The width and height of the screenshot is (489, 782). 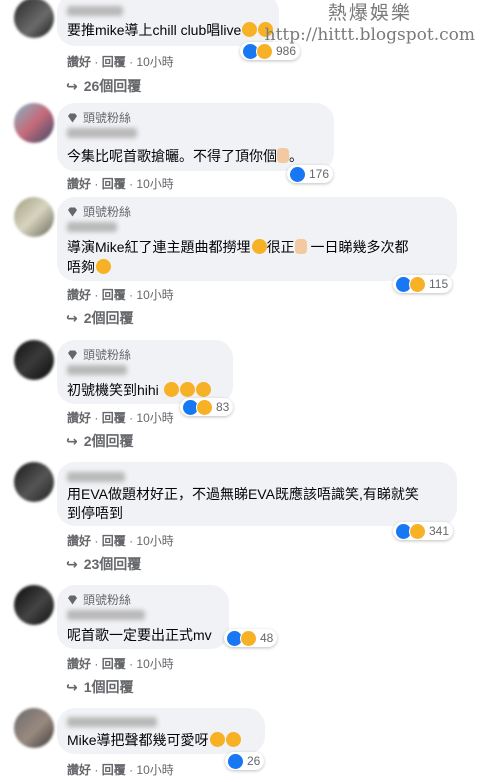 What do you see at coordinates (238, 247) in the screenshot?
I see `comment-text: 導演Mike紅了連主題曲都撈埋 很正 一日睇幾多次都` at bounding box center [238, 247].